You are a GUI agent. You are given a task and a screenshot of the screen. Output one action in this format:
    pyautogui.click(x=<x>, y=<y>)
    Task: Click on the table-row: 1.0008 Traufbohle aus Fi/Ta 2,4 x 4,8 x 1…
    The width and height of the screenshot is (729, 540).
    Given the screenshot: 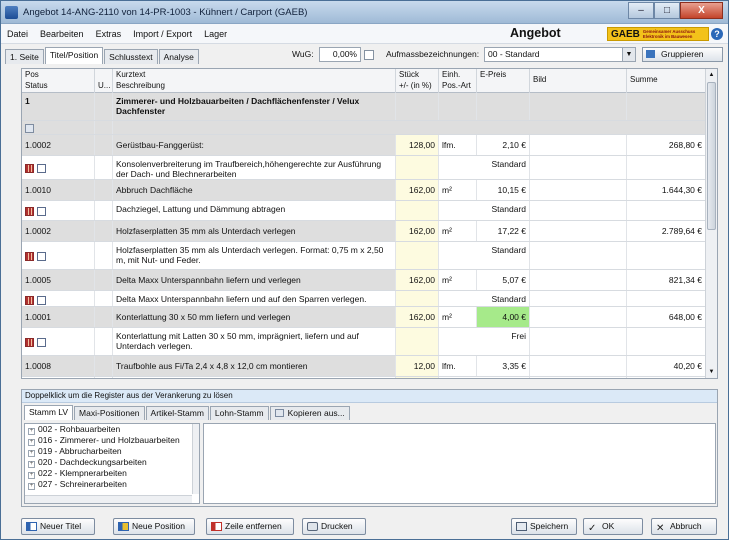 What is the action you would take?
    pyautogui.click(x=364, y=366)
    